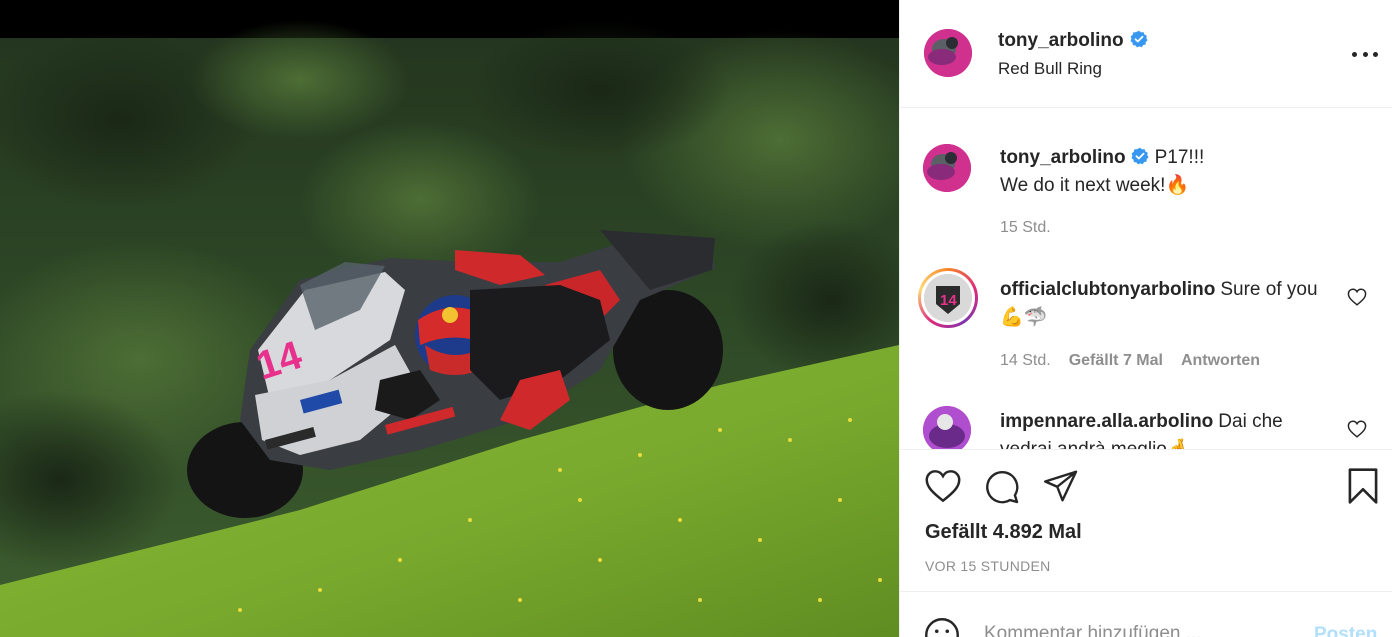  What do you see at coordinates (1116, 360) in the screenshot?
I see `comment-likes: Gefällt 7 Mal` at bounding box center [1116, 360].